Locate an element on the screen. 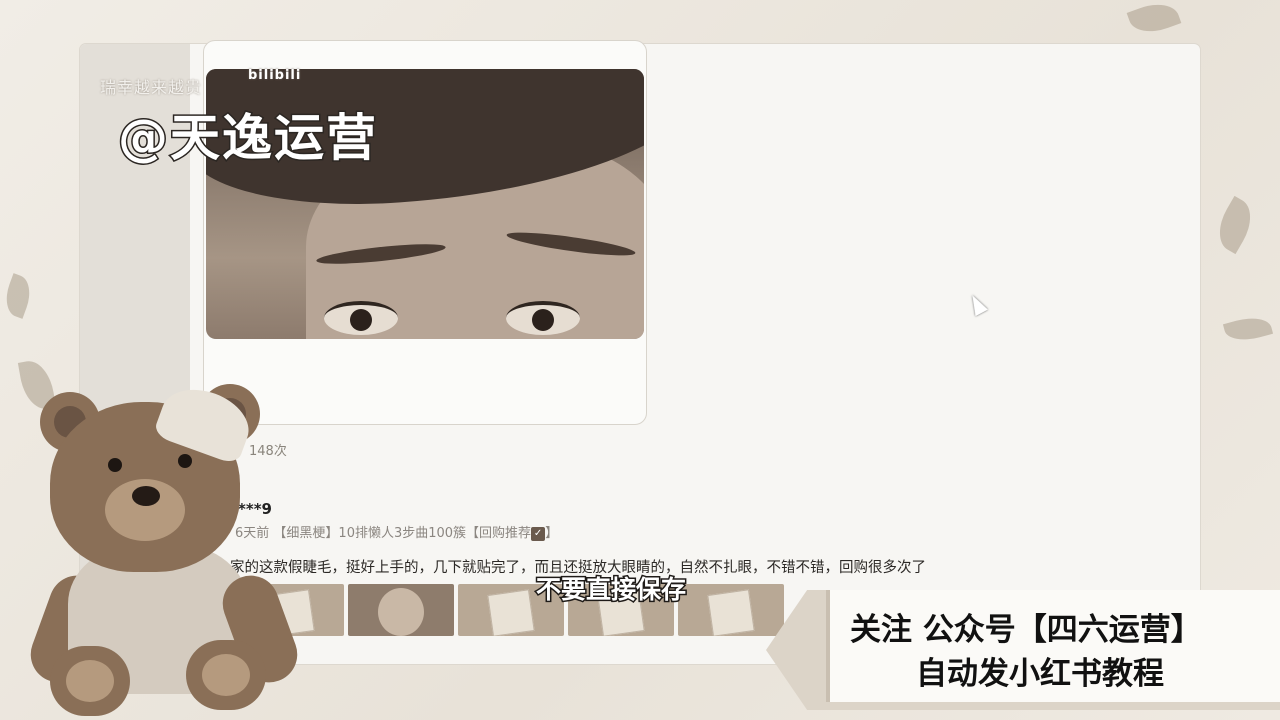  channel-watermark: @天逸运营 is located at coordinates (247, 138).